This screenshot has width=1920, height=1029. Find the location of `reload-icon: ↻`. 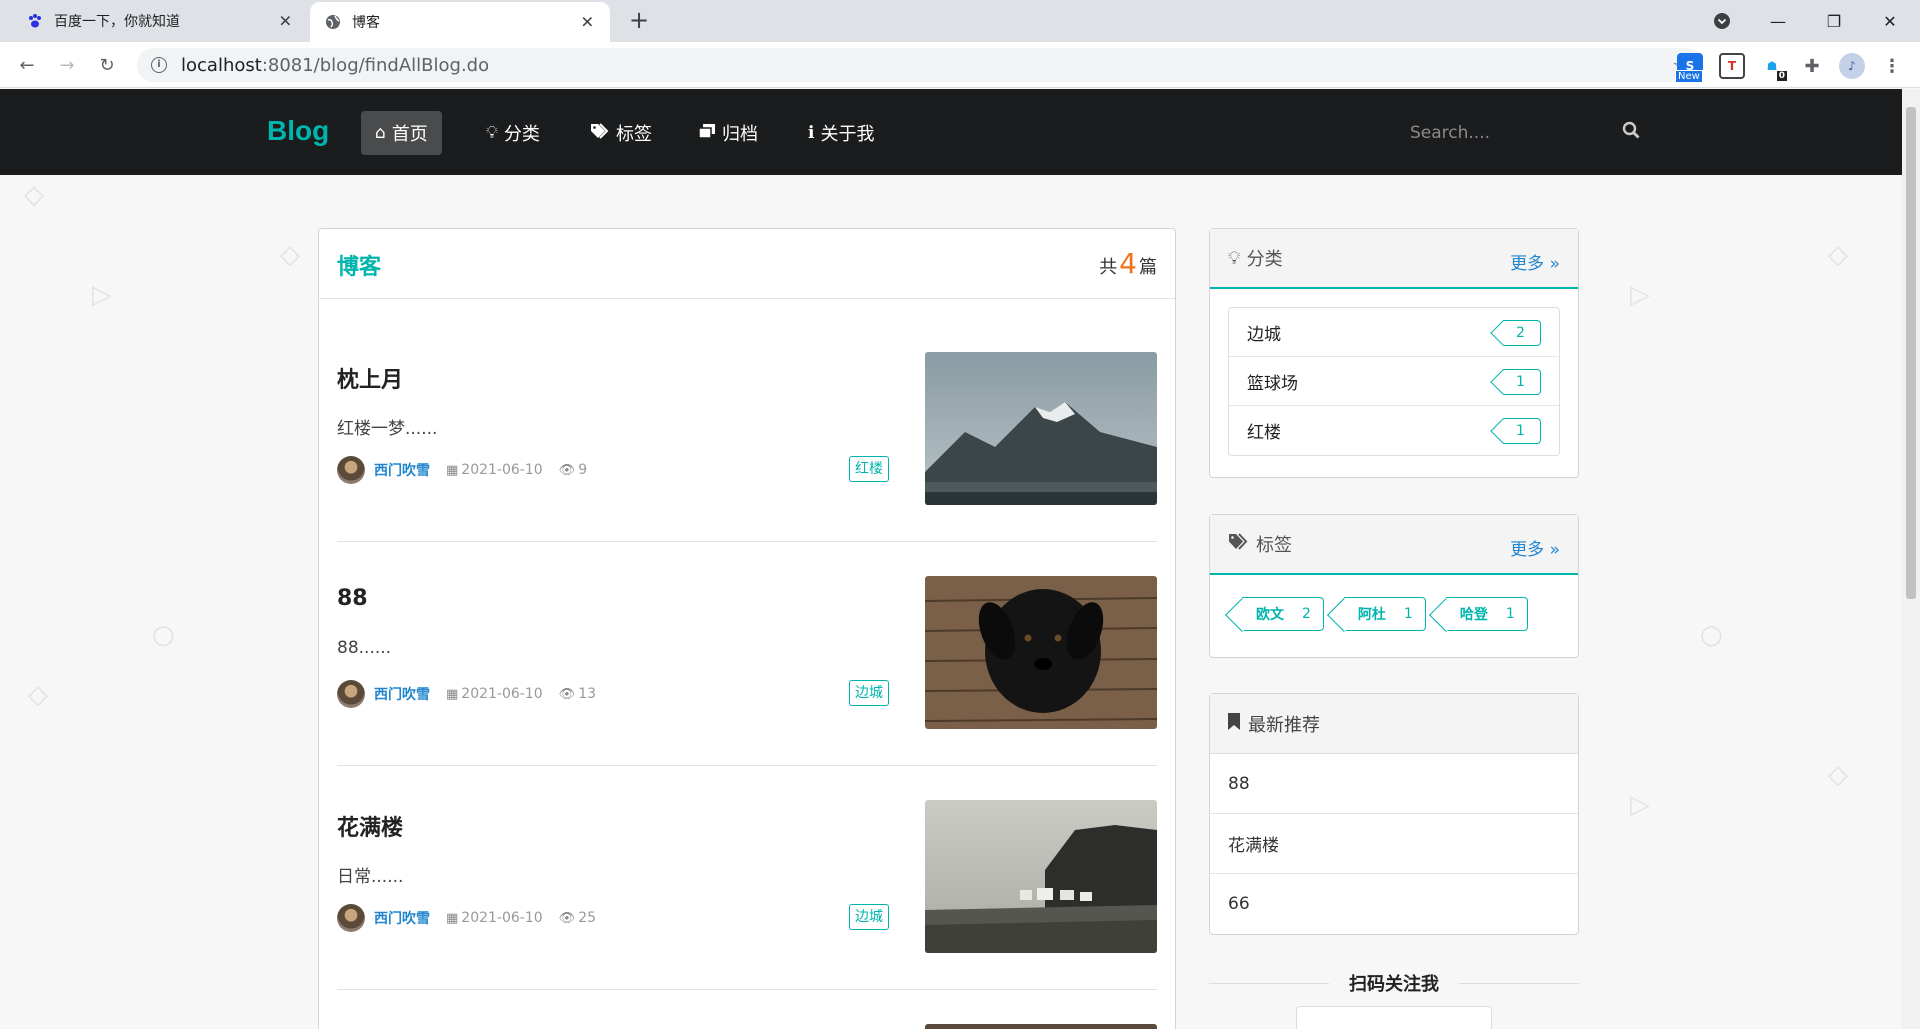

reload-icon: ↻ is located at coordinates (107, 65).